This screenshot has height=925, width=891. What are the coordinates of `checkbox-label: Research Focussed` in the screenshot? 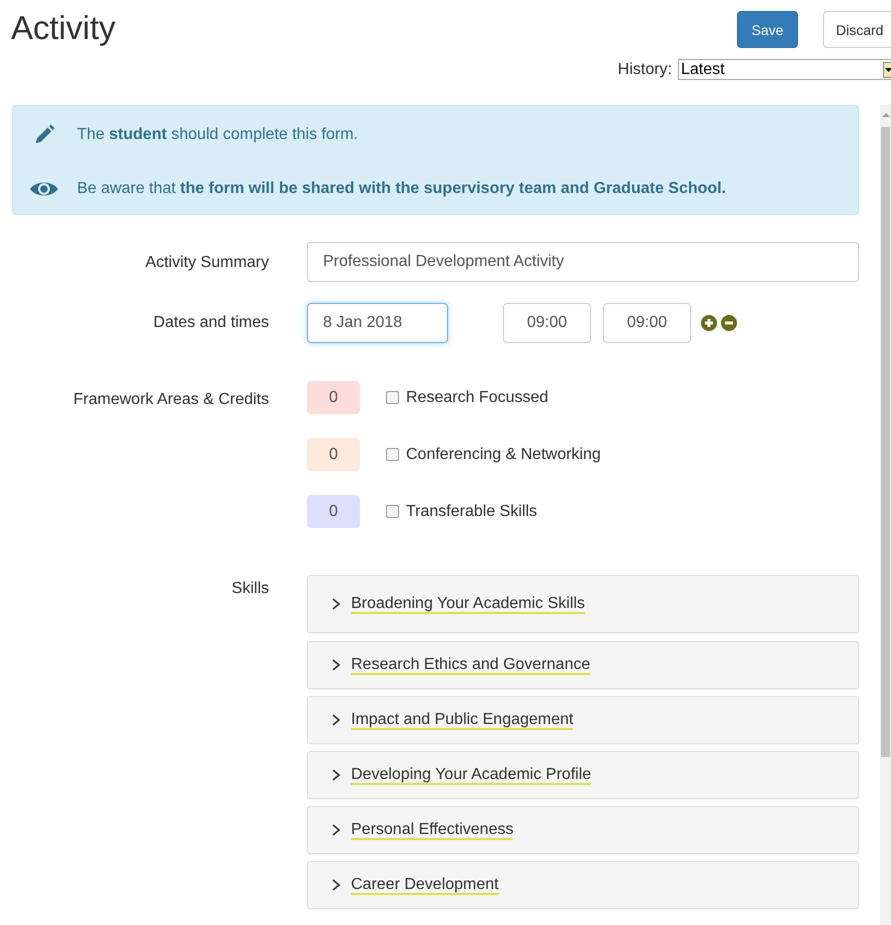 It's located at (477, 397).